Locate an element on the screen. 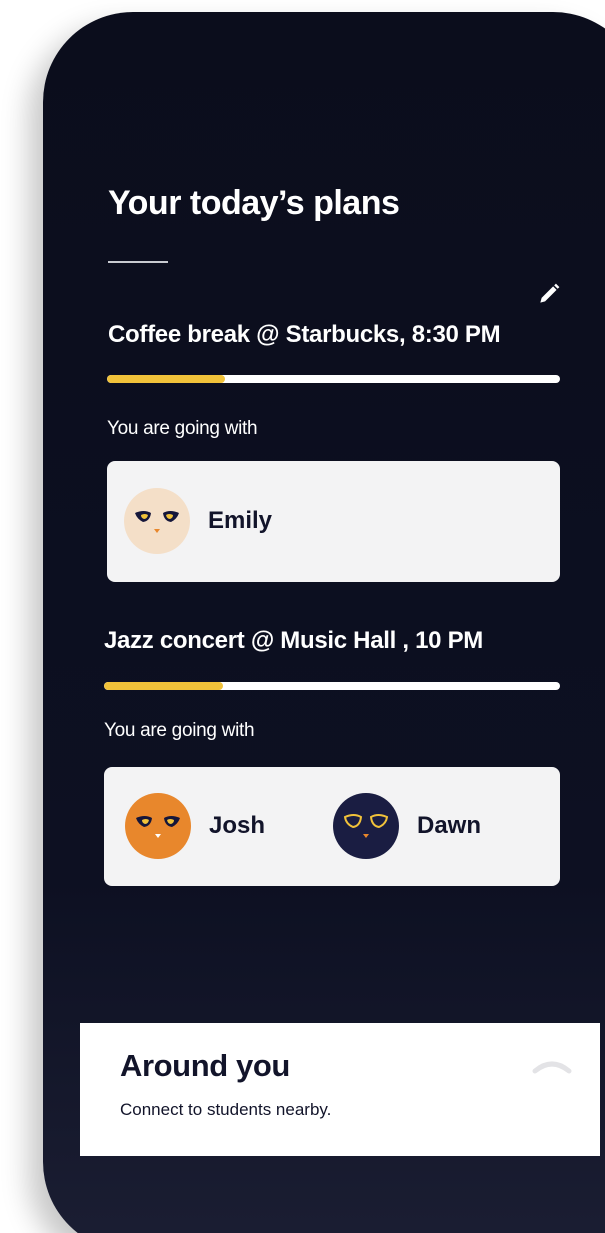  companions-card: Josh Dawn is located at coordinates (332, 826).